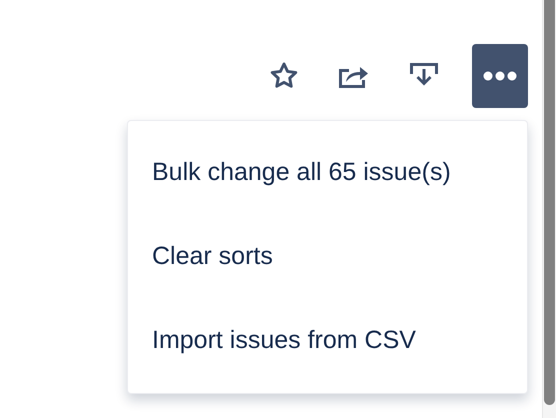 The width and height of the screenshot is (556, 418). What do you see at coordinates (327, 341) in the screenshot?
I see `menu-item: Import issues from CSV` at bounding box center [327, 341].